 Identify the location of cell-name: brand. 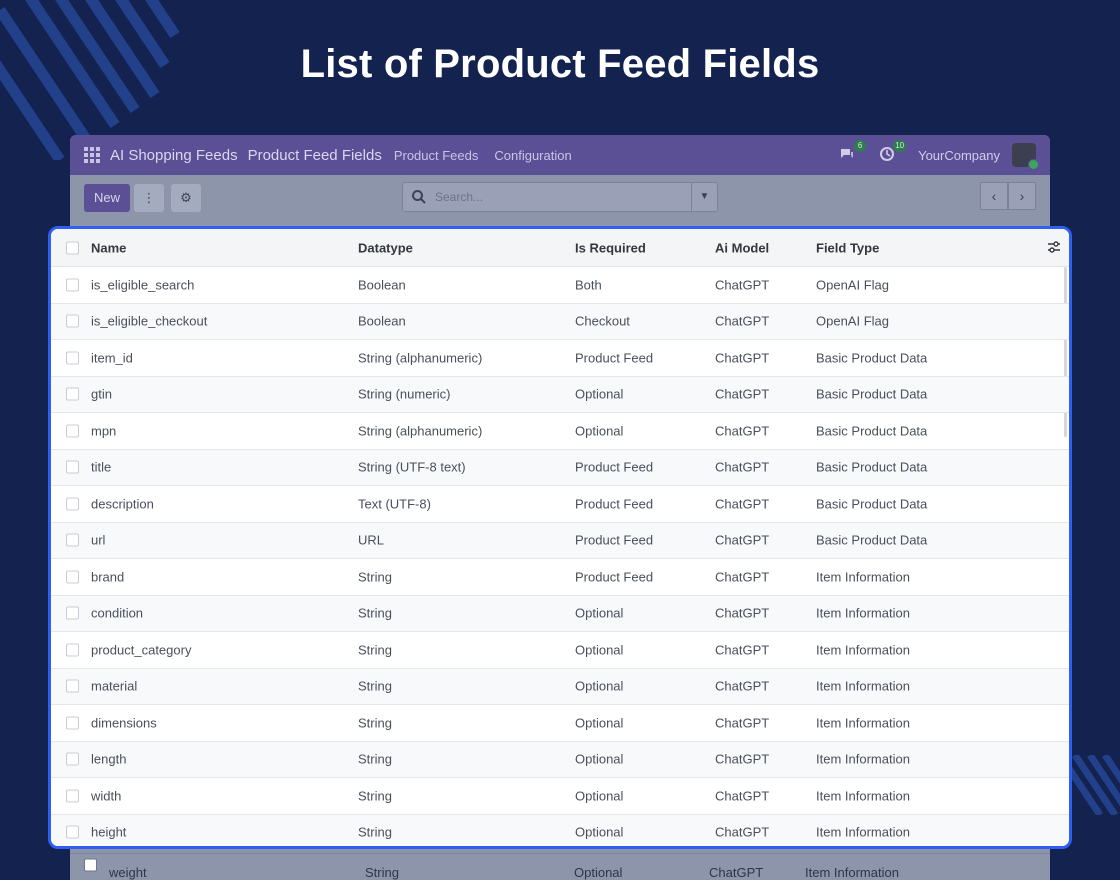
(108, 577).